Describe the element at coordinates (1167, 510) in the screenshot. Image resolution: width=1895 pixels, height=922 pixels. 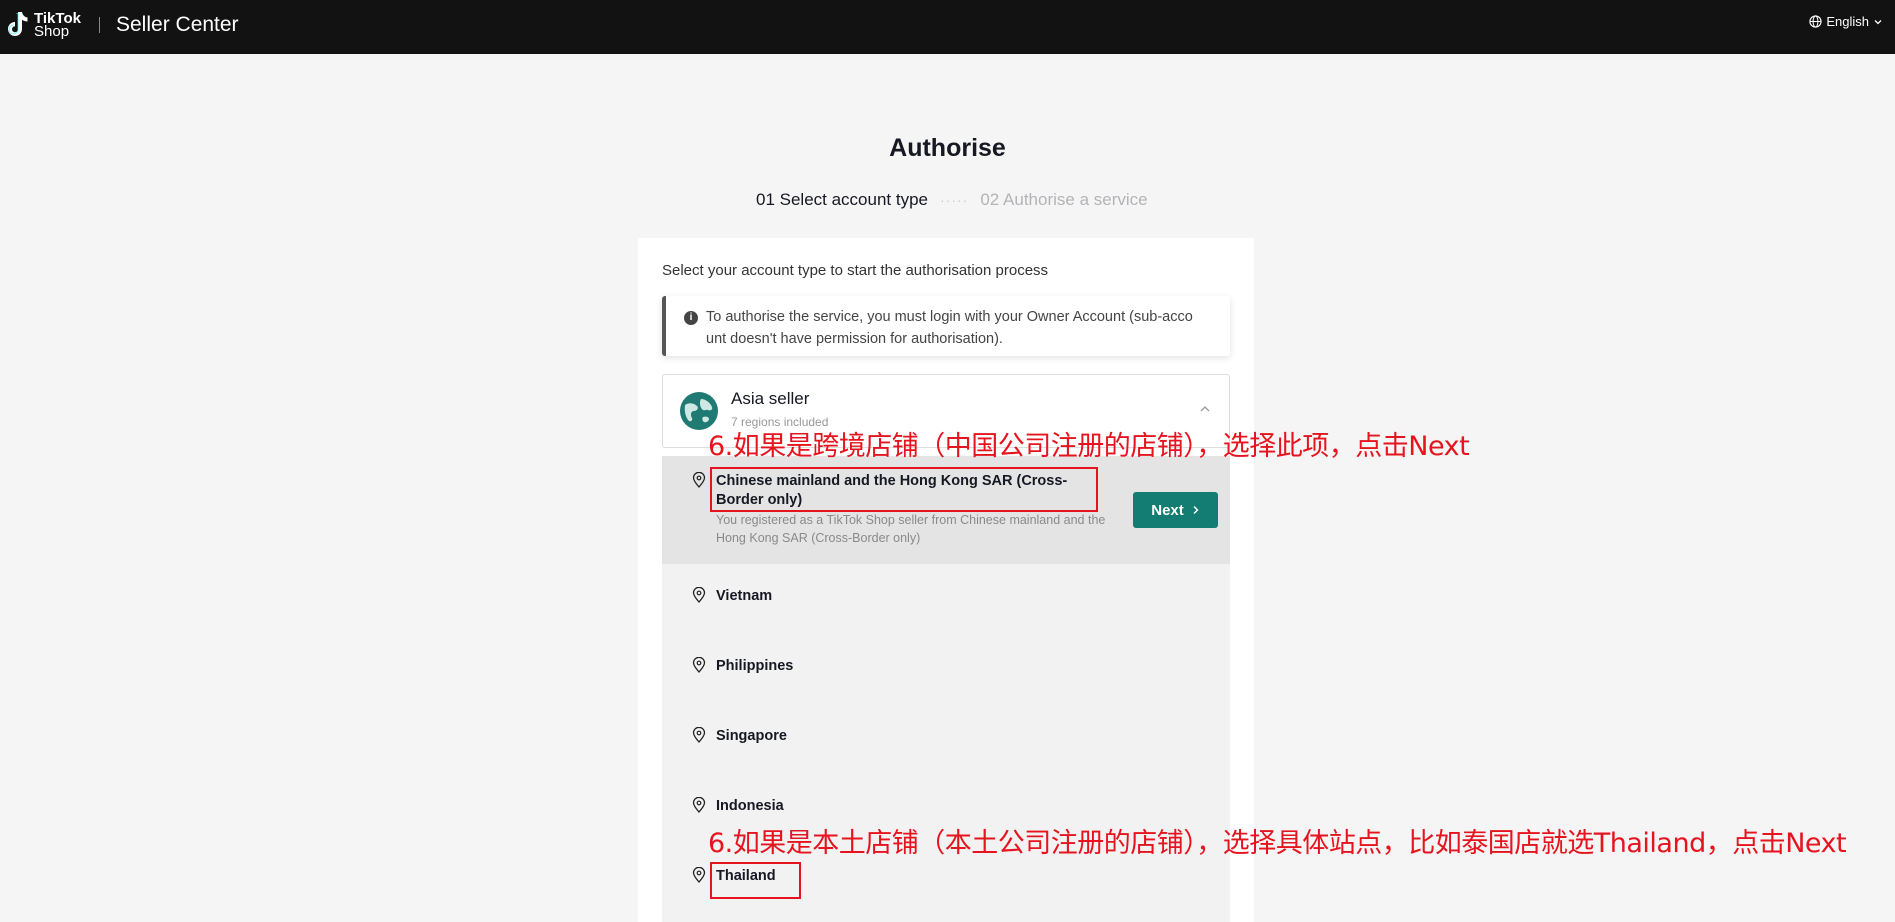
I see `next-button-label: Next` at that location.